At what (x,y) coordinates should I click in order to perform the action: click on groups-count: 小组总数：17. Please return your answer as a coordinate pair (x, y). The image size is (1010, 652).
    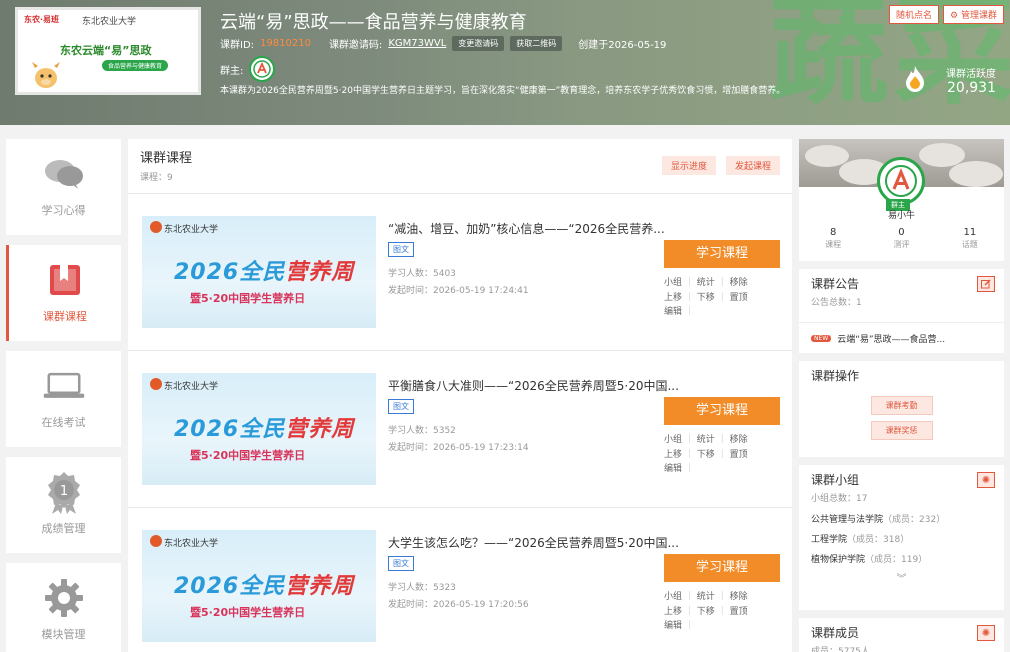
    Looking at the image, I should click on (839, 499).